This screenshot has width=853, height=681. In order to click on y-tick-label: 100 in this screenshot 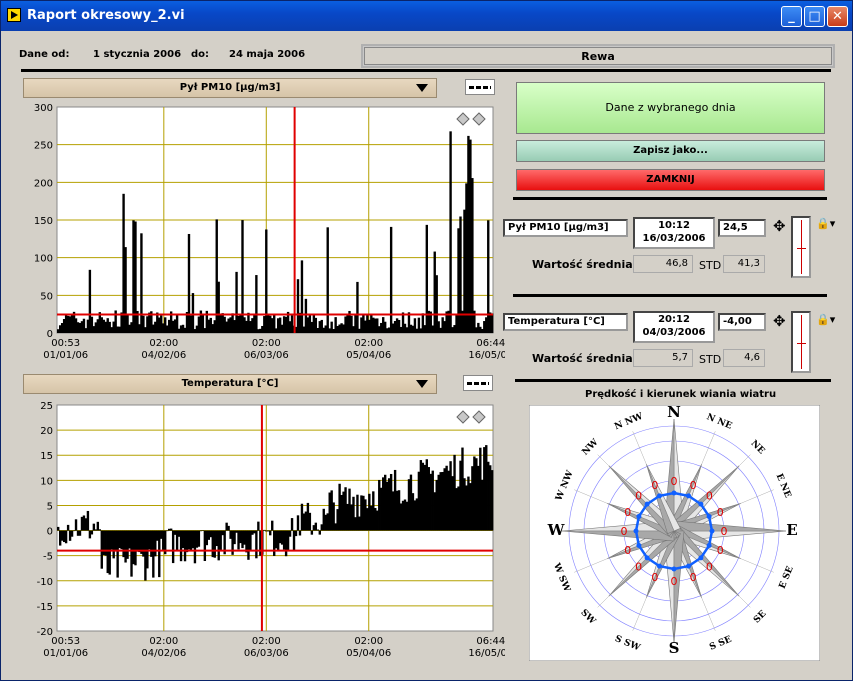, I will do `click(43, 259)`.